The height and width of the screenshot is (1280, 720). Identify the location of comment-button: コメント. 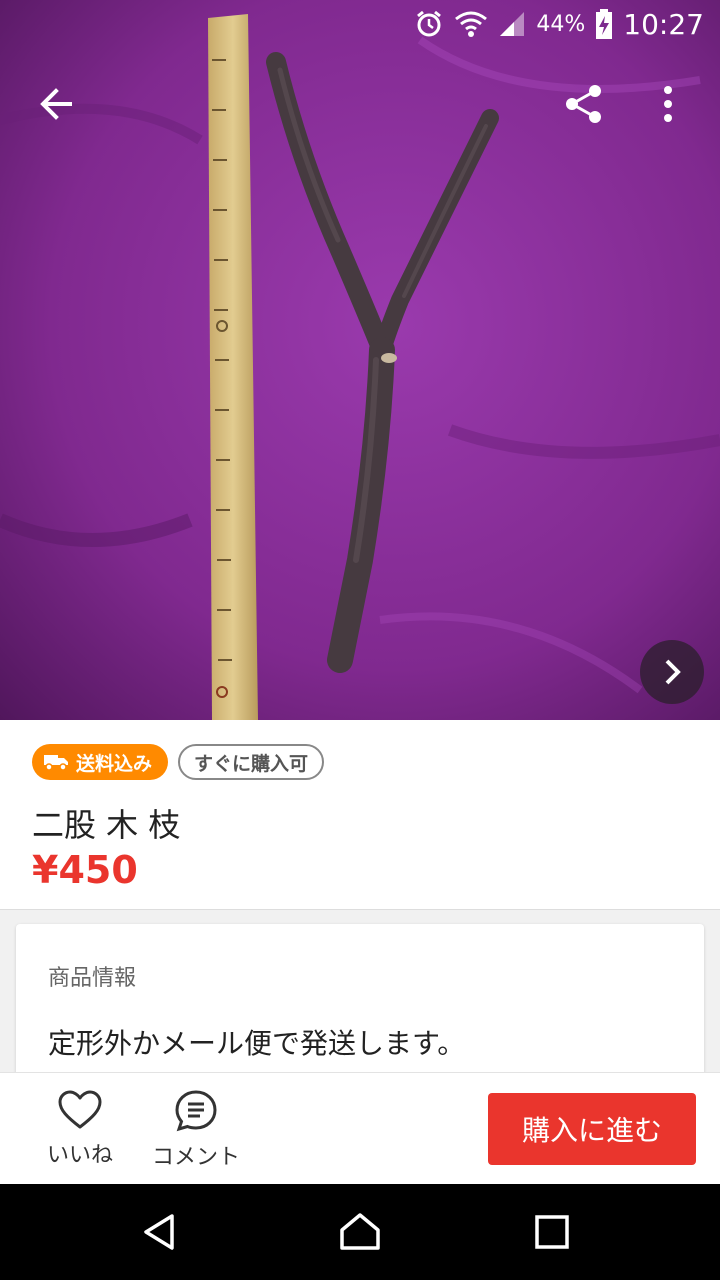
(196, 1130).